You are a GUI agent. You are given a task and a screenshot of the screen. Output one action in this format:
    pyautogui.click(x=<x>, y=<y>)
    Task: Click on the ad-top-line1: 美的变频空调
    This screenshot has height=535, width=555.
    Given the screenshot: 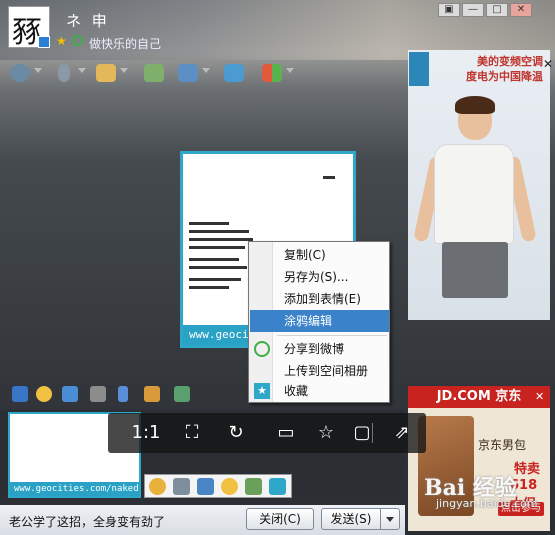 What is the action you would take?
    pyautogui.click(x=510, y=61)
    